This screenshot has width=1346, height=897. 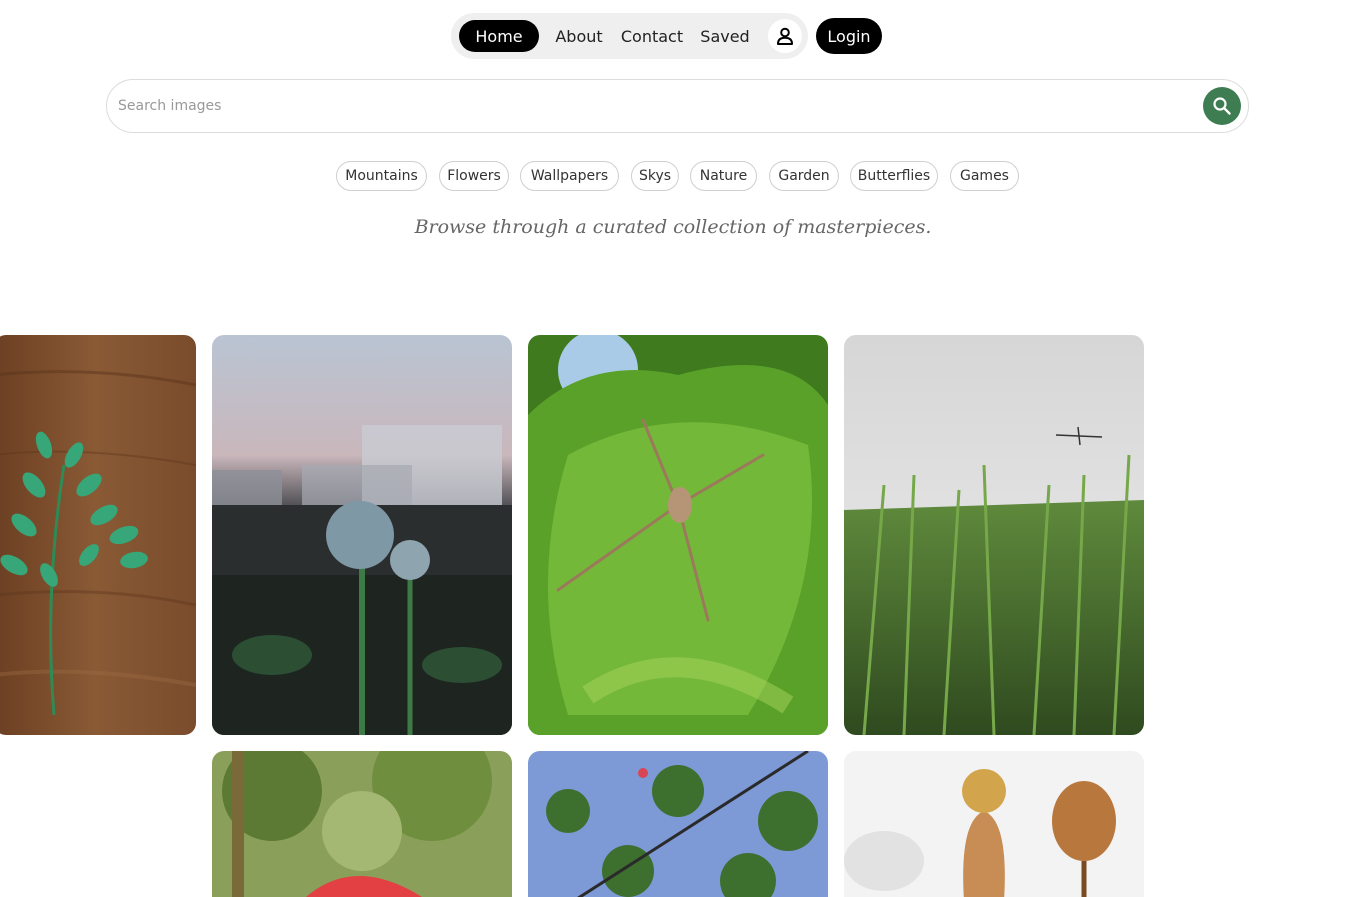 I want to click on search-input, so click(x=653, y=106).